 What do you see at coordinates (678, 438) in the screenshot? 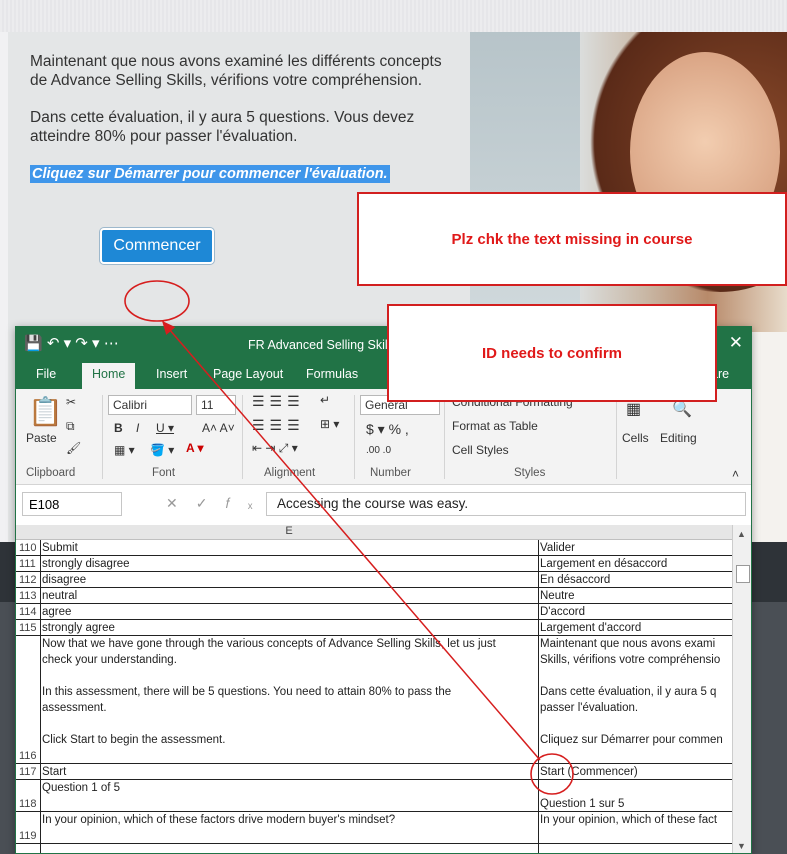
I see `editing-button: Editing` at bounding box center [678, 438].